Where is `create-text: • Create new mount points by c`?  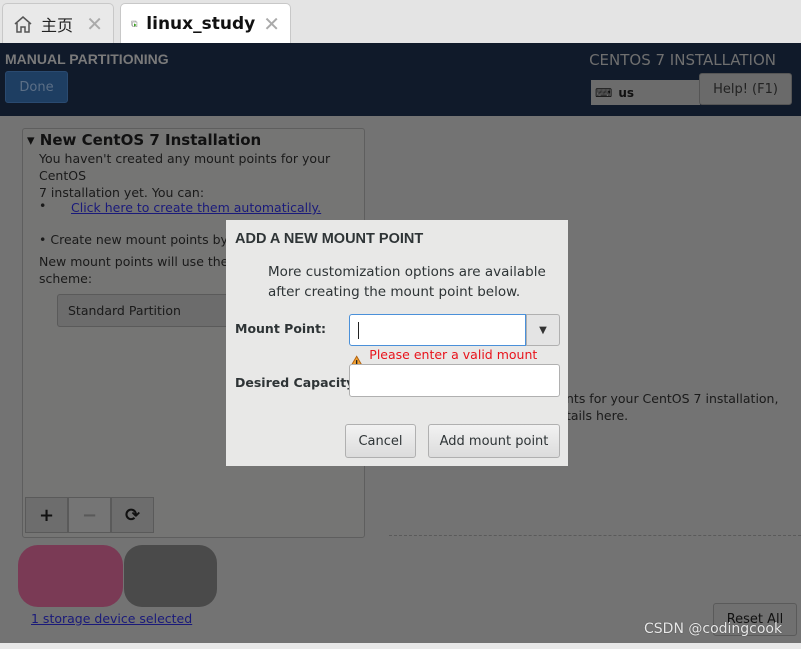
create-text: • Create new mount points by c is located at coordinates (139, 239).